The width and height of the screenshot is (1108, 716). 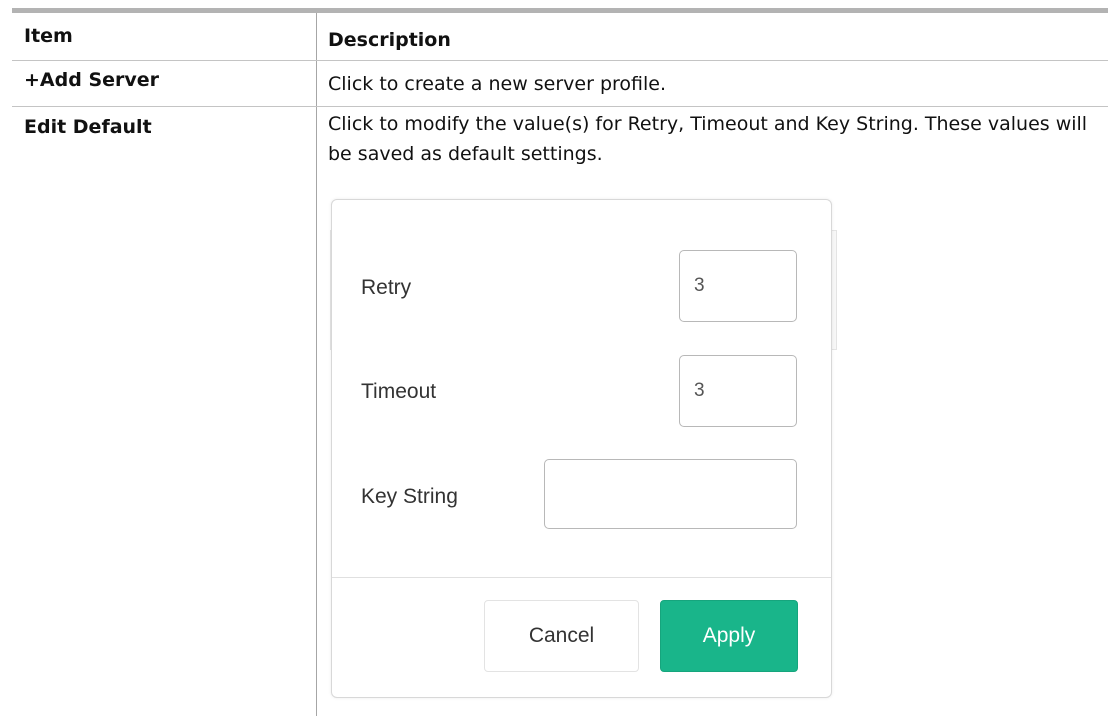 I want to click on timeout-value: 3, so click(x=699, y=390).